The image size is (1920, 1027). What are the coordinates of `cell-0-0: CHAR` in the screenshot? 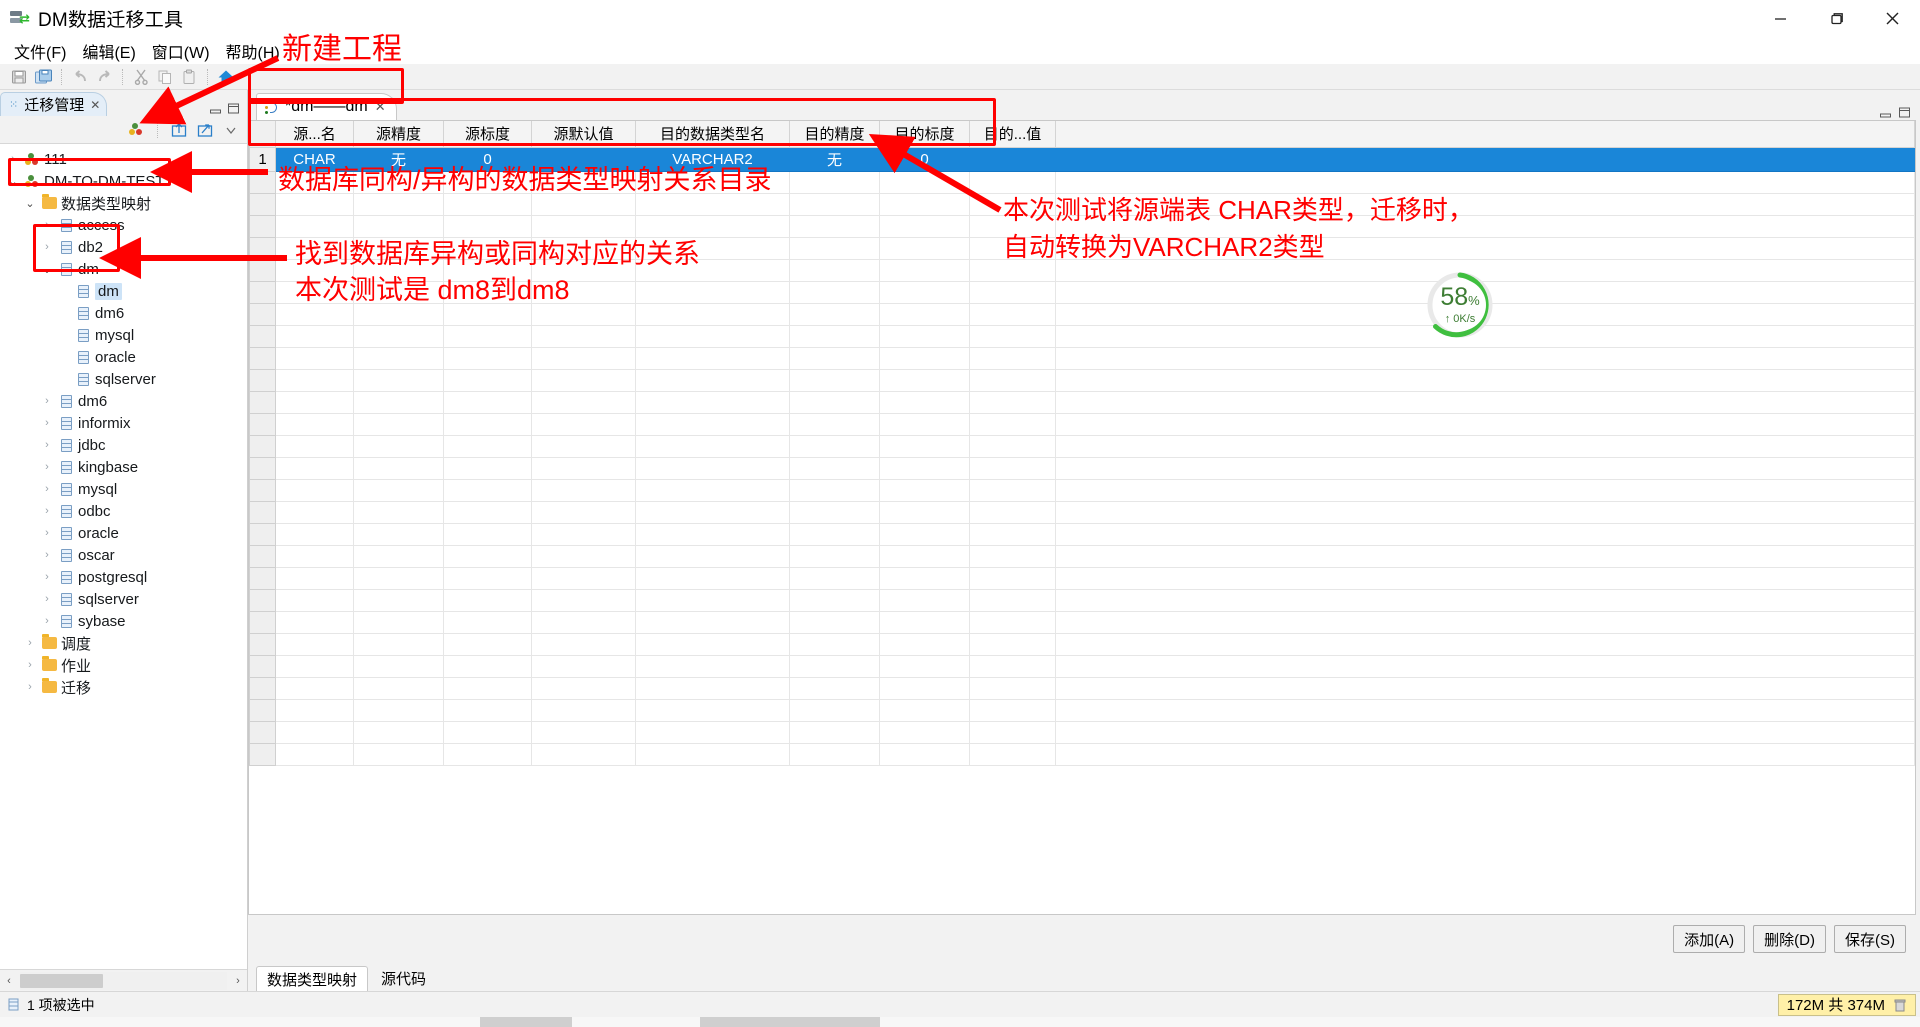 It's located at (314, 159).